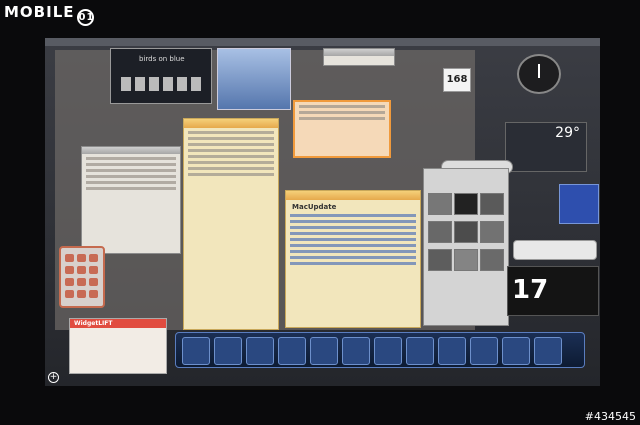 The height and width of the screenshot is (425, 640). What do you see at coordinates (579, 204) in the screenshot?
I see `blue-list-widget` at bounding box center [579, 204].